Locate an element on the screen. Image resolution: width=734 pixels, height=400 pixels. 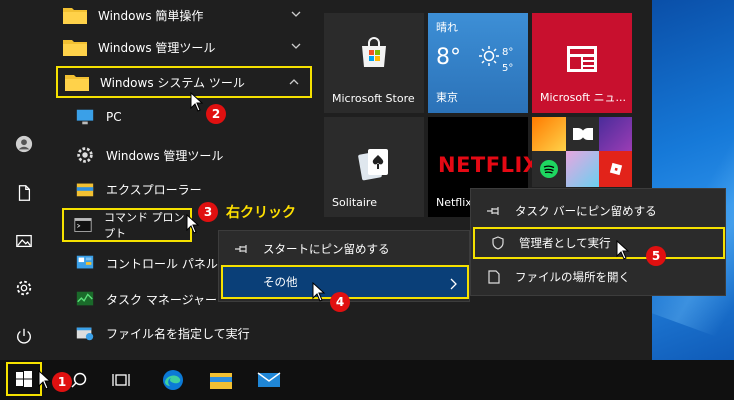
menu-item-run-as-admin: 管理者として実行 is located at coordinates (599, 243).